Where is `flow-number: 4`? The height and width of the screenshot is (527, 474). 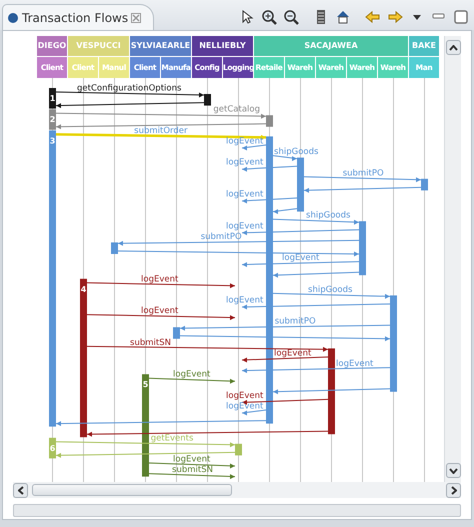 flow-number: 4 is located at coordinates (83, 289).